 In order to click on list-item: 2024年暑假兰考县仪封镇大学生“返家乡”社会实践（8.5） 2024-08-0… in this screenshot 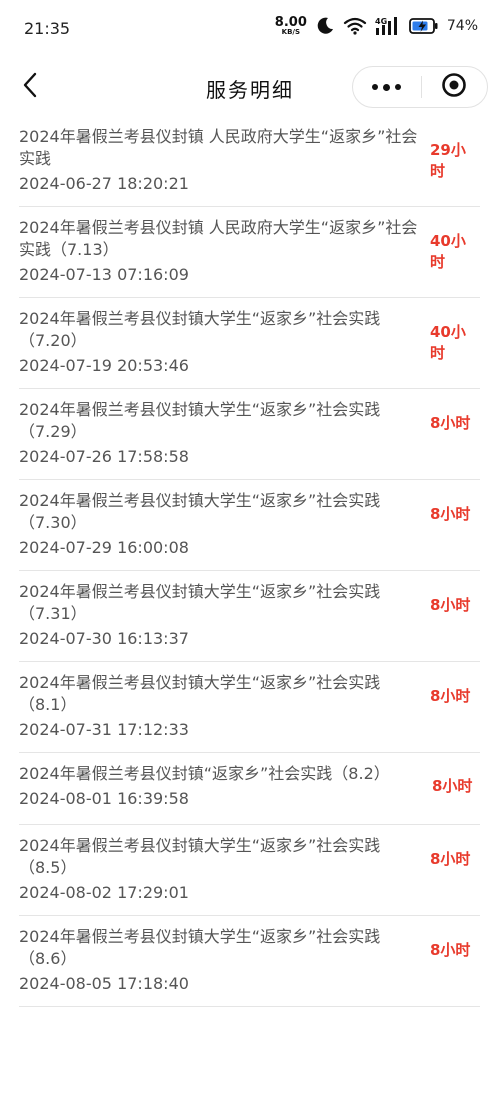, I will do `click(249, 870)`.